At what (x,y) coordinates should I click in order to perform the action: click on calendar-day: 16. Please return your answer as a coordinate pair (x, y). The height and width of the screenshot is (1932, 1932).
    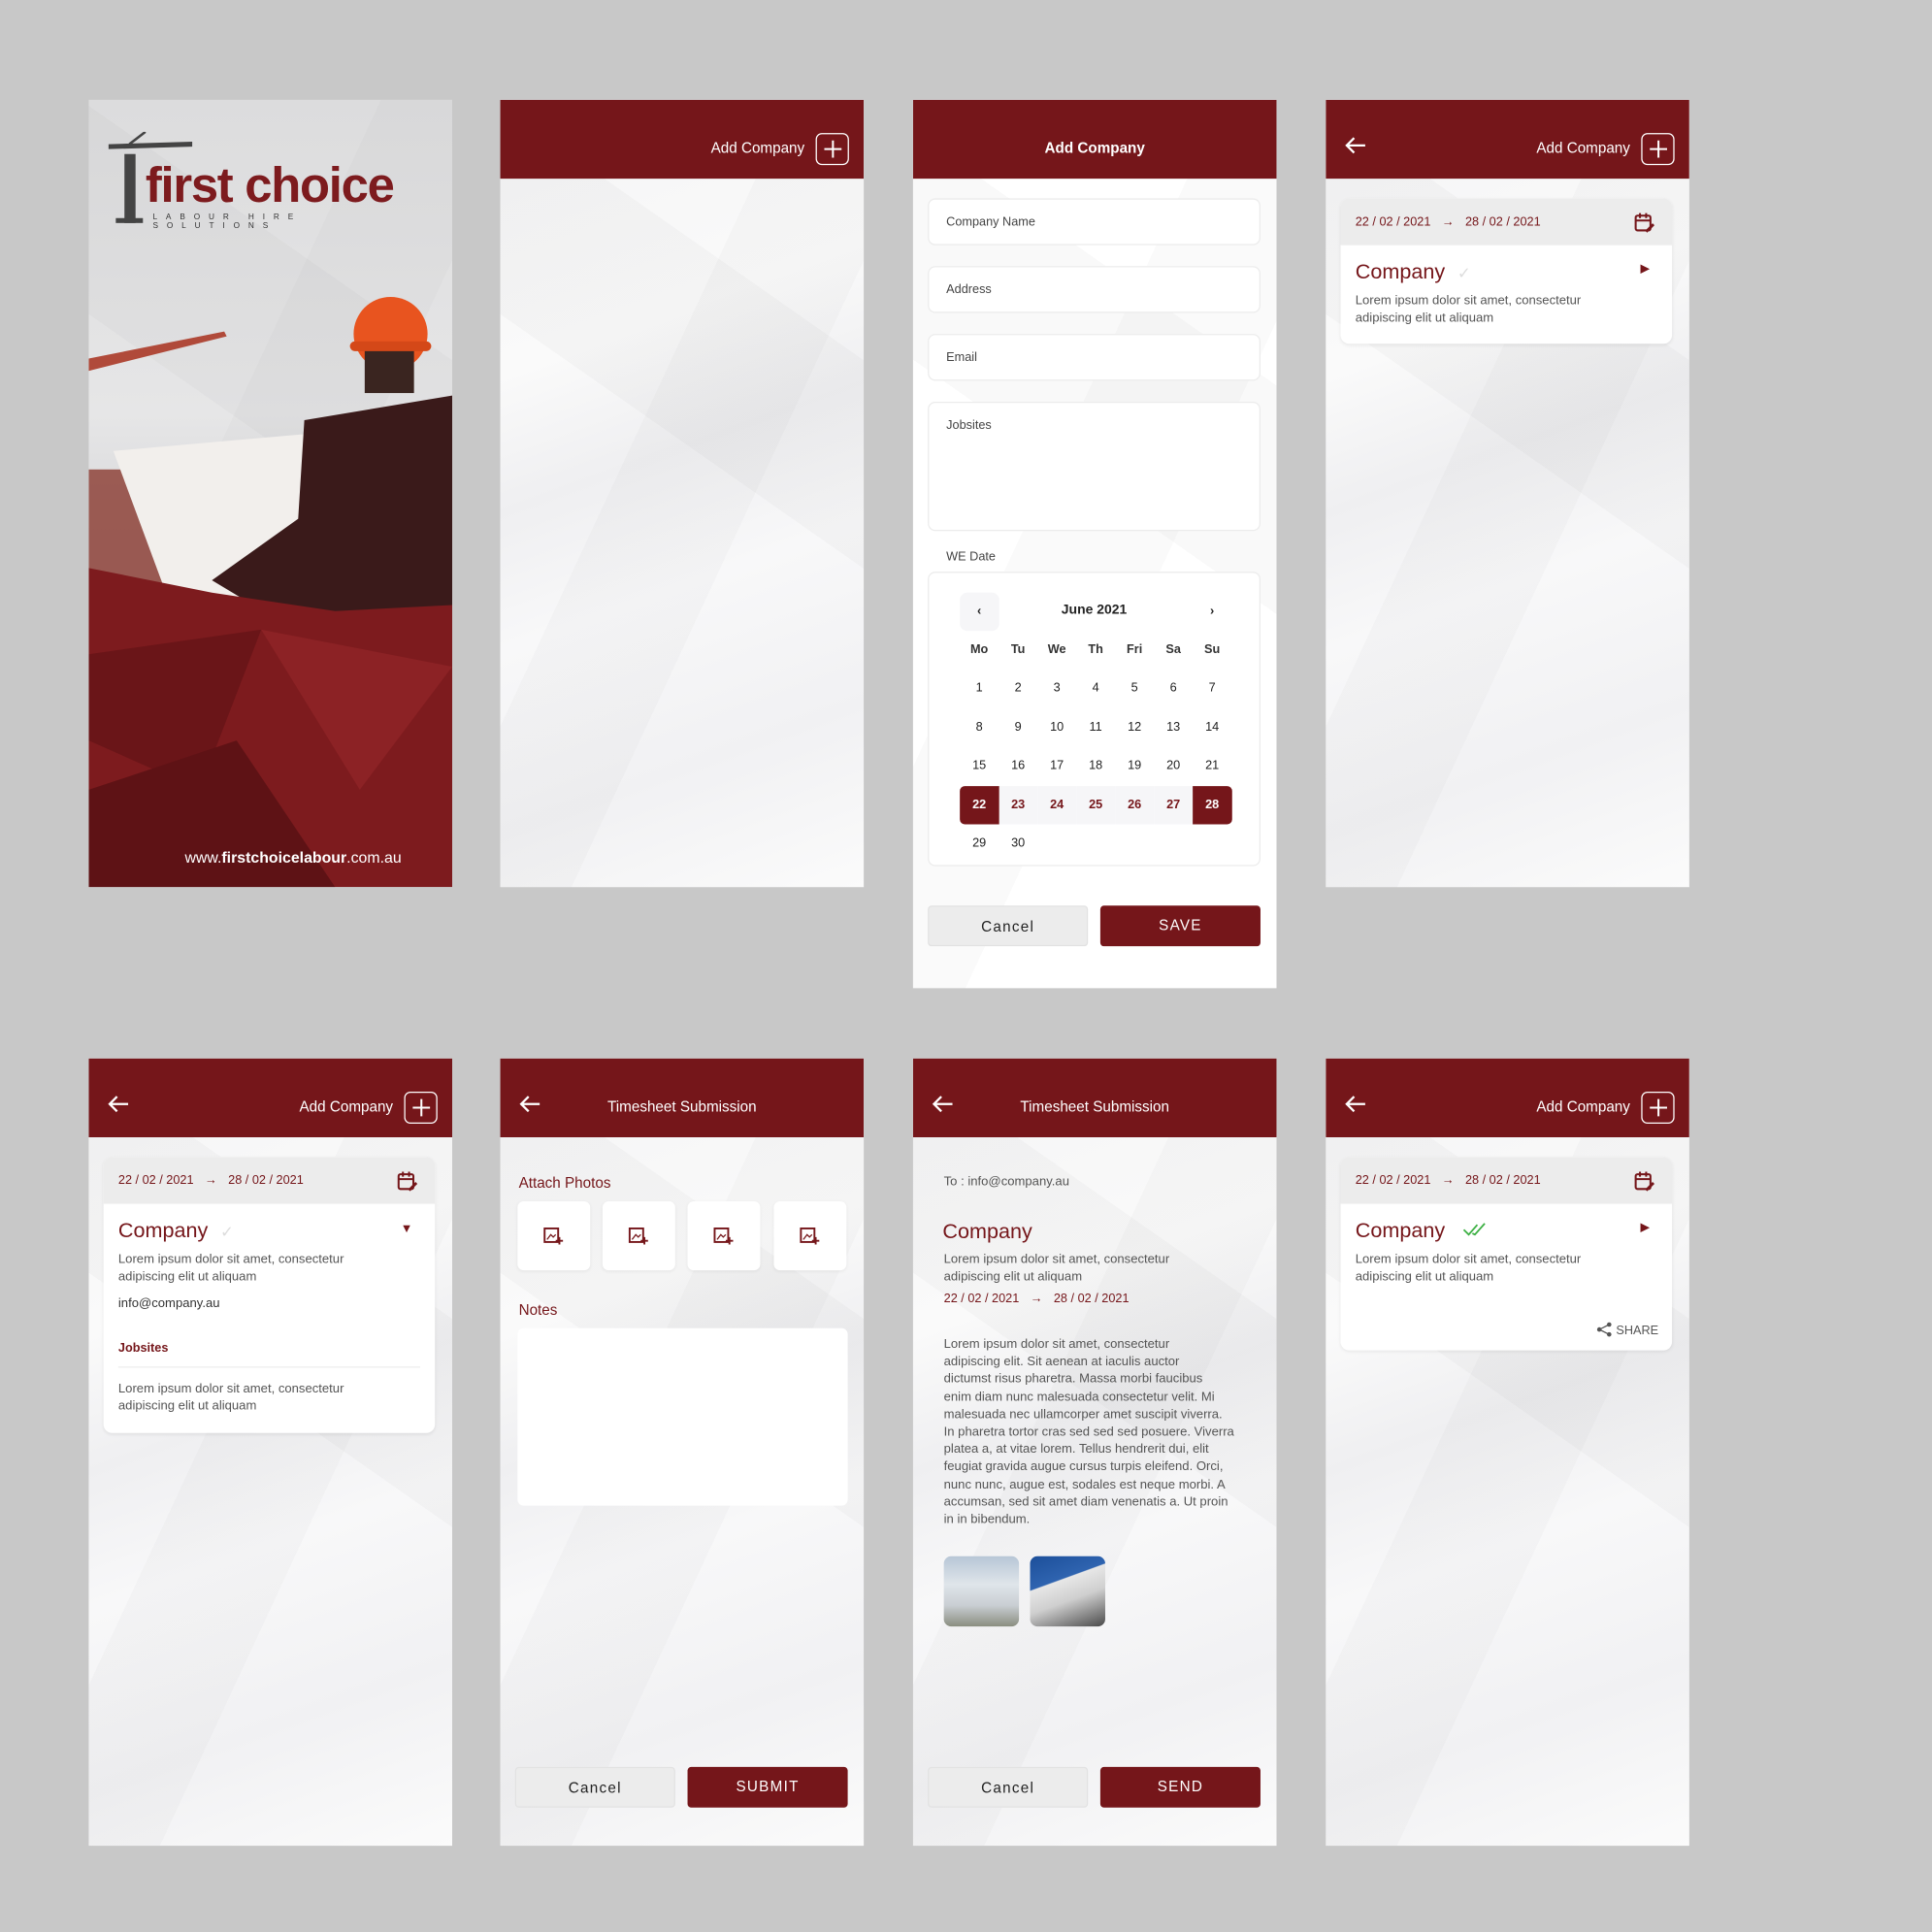
    Looking at the image, I should click on (1018, 765).